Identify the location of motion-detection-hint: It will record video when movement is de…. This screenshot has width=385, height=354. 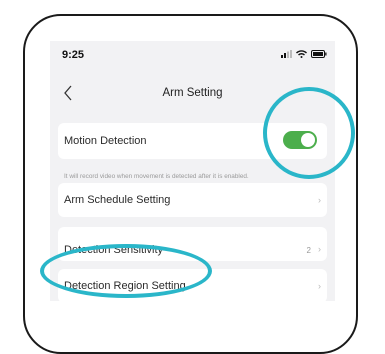
(156, 176).